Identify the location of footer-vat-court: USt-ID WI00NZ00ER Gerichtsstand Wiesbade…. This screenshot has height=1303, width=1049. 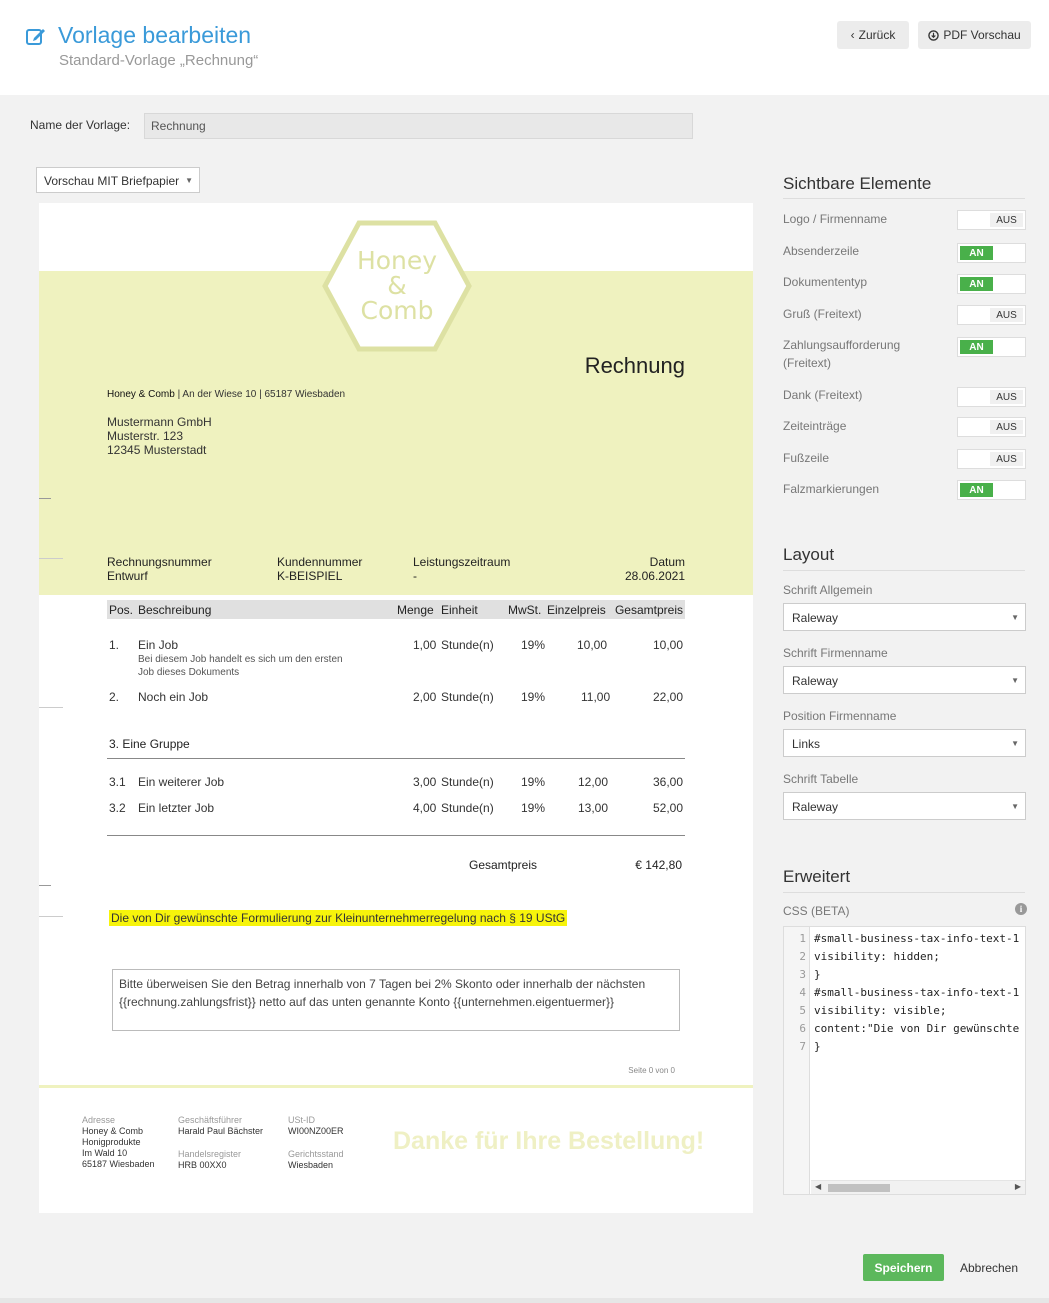
(316, 1142).